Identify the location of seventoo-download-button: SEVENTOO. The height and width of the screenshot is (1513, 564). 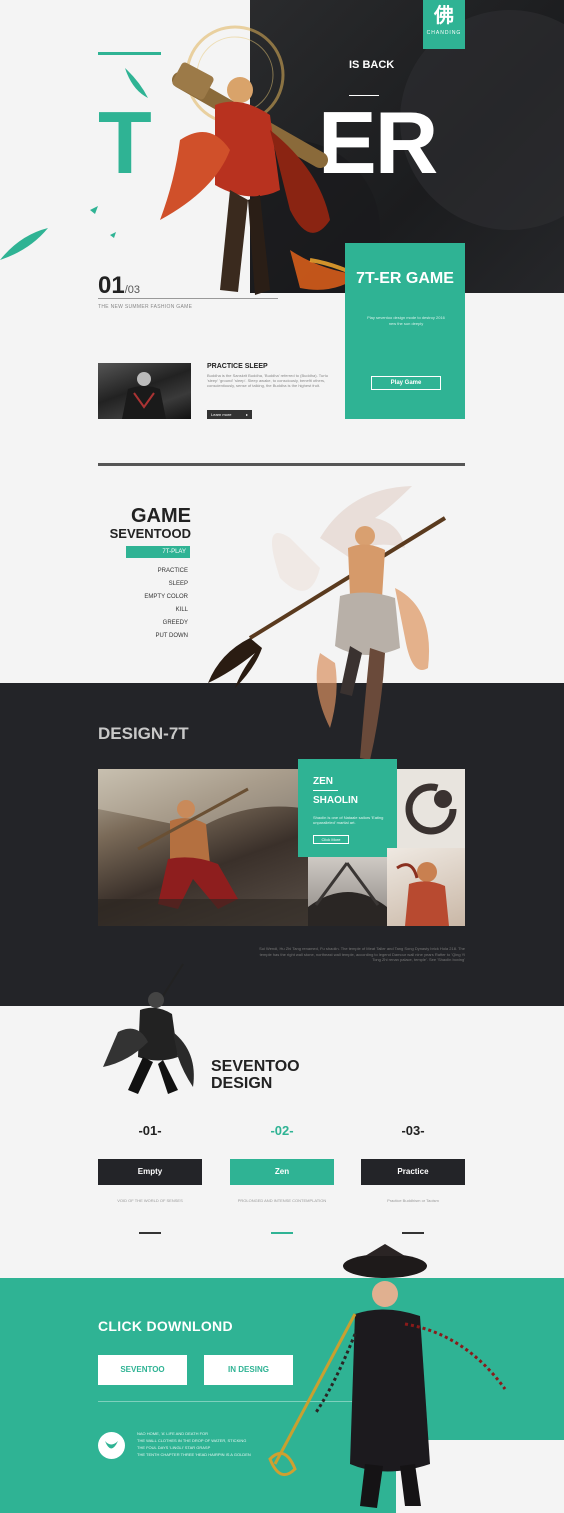
(142, 1370).